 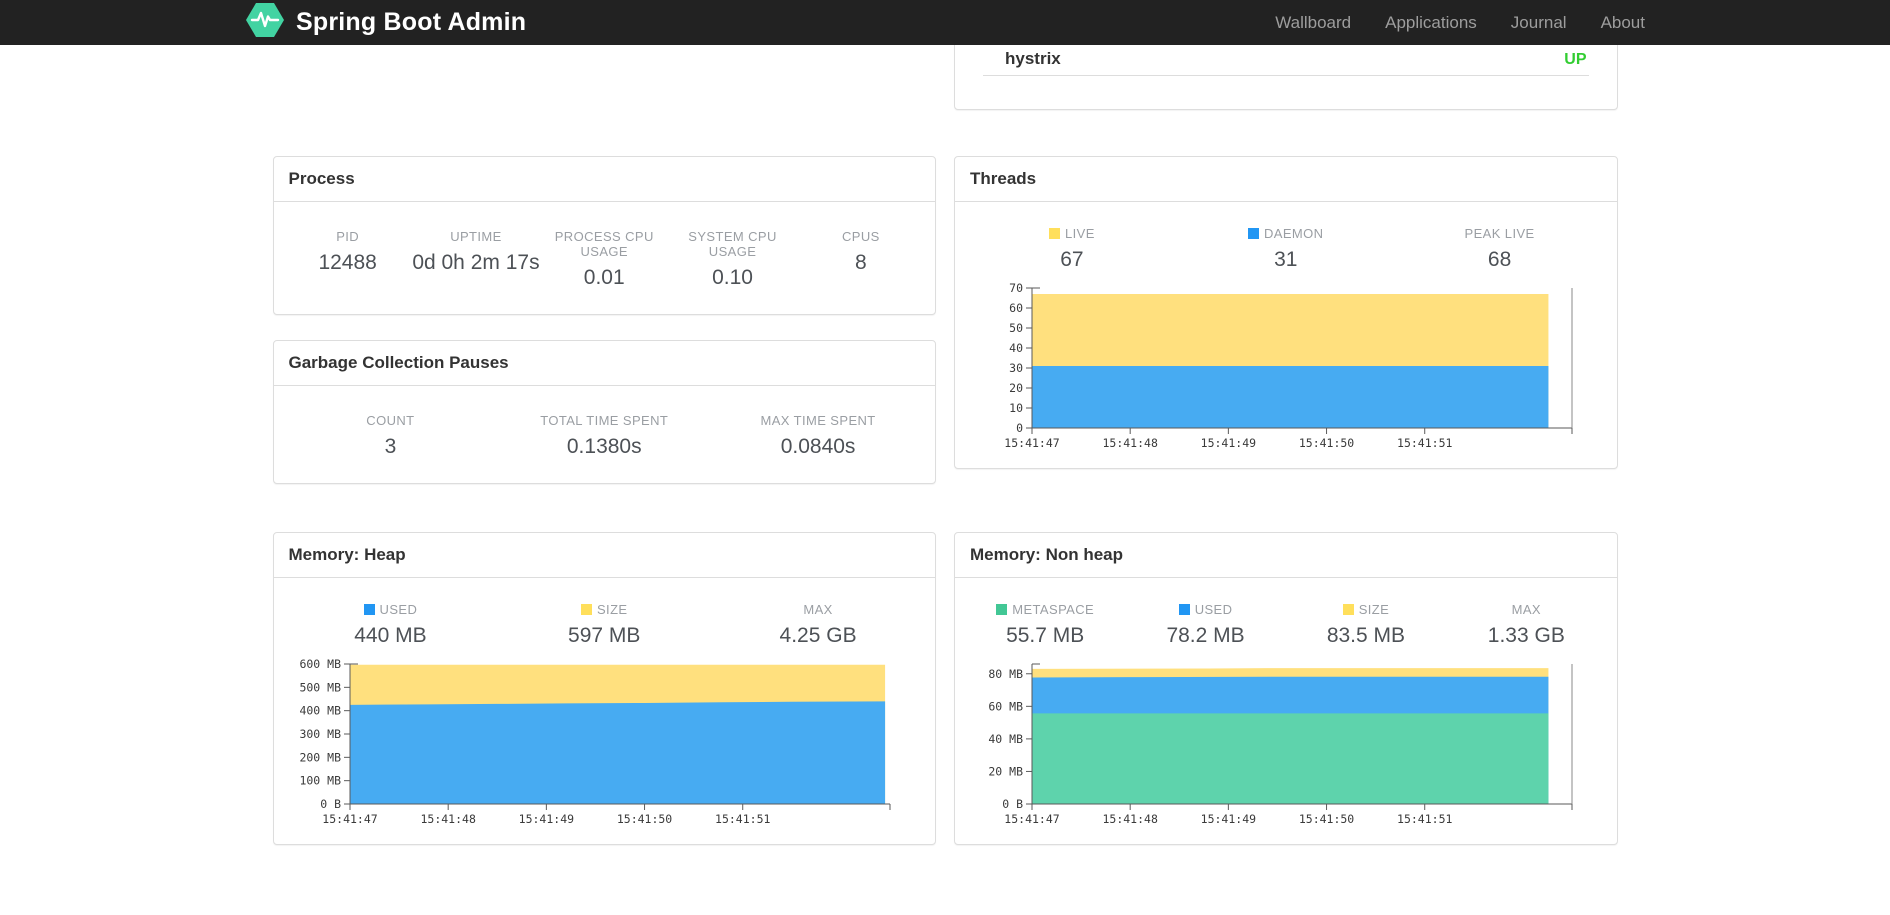 What do you see at coordinates (1005, 706) in the screenshot?
I see `svg-text: 60 MB` at bounding box center [1005, 706].